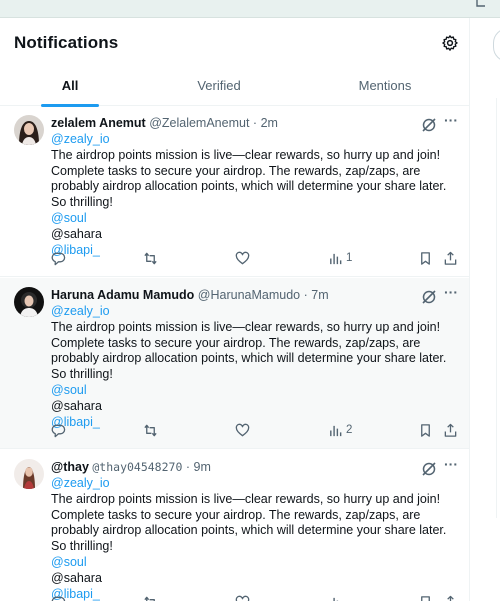 The image size is (500, 601). I want to click on post-time: 7m, so click(319, 295).